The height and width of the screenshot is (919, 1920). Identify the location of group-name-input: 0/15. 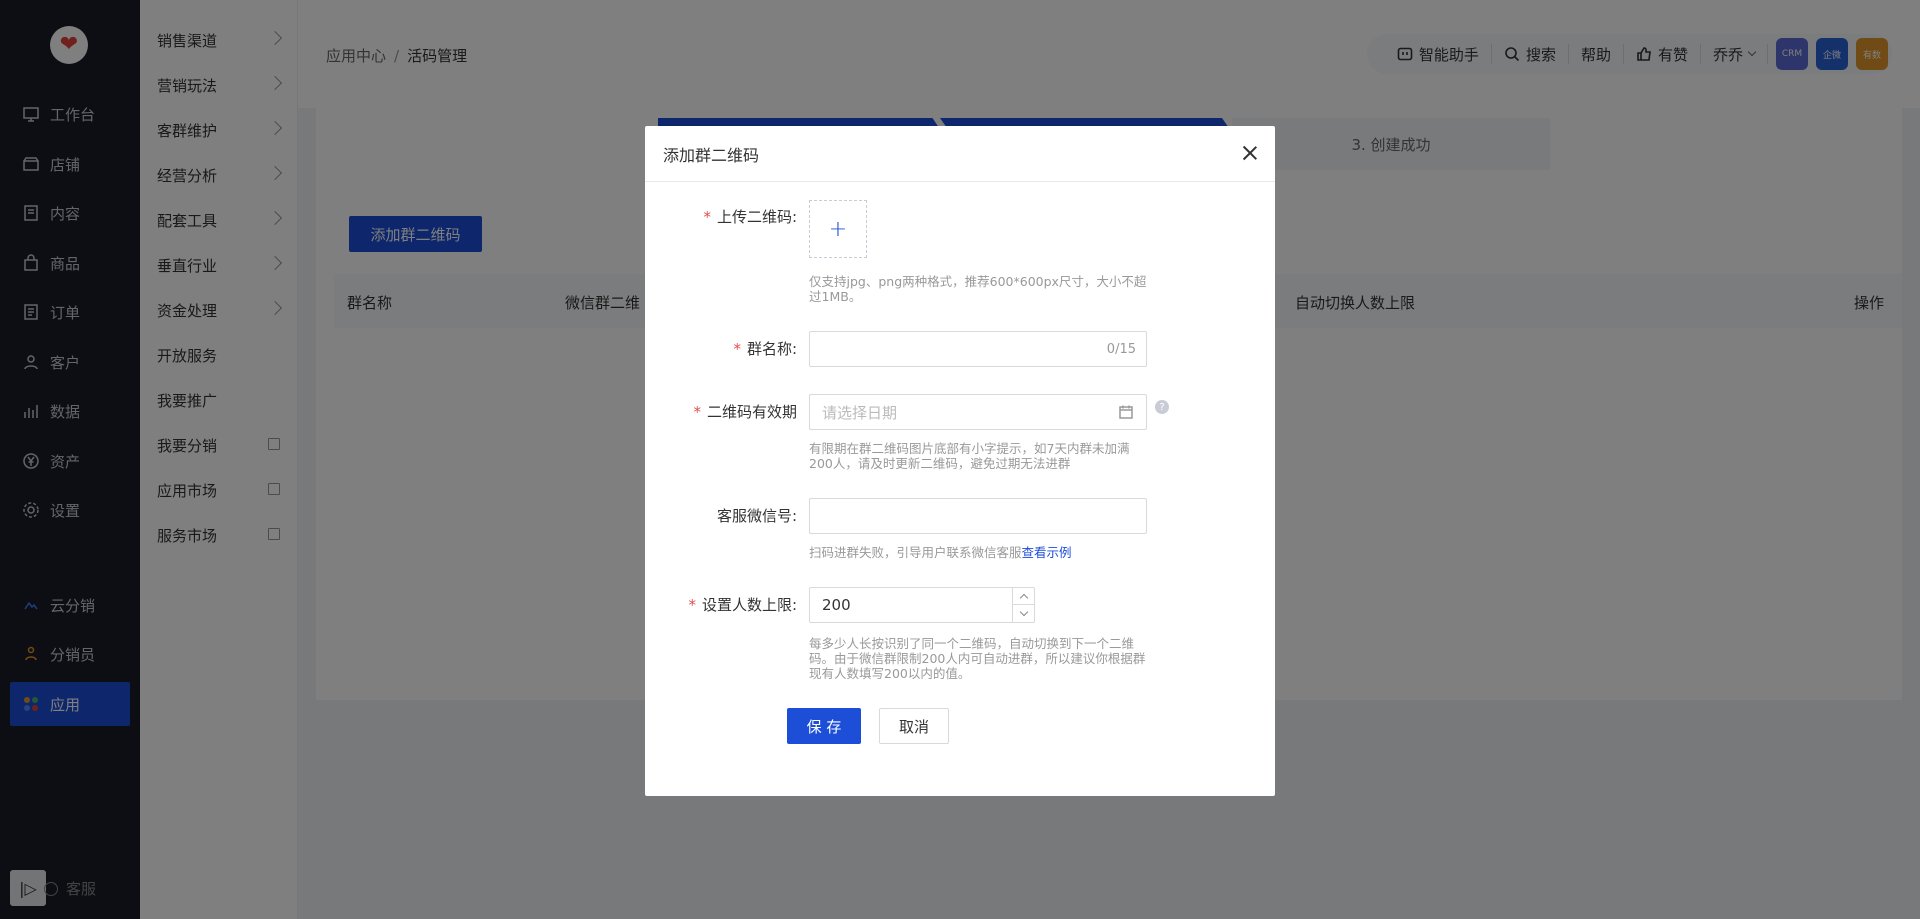
(978, 349).